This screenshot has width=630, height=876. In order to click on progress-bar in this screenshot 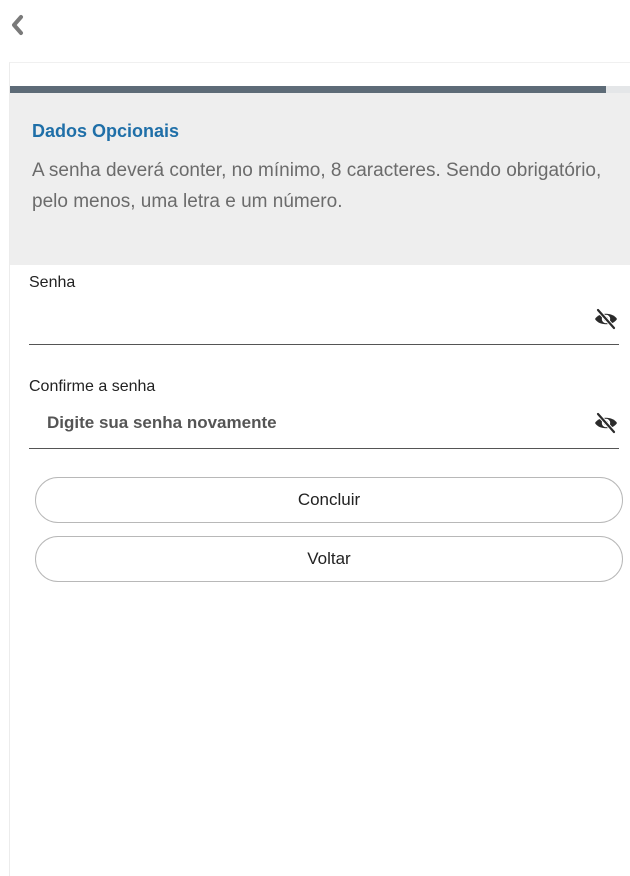, I will do `click(320, 89)`.